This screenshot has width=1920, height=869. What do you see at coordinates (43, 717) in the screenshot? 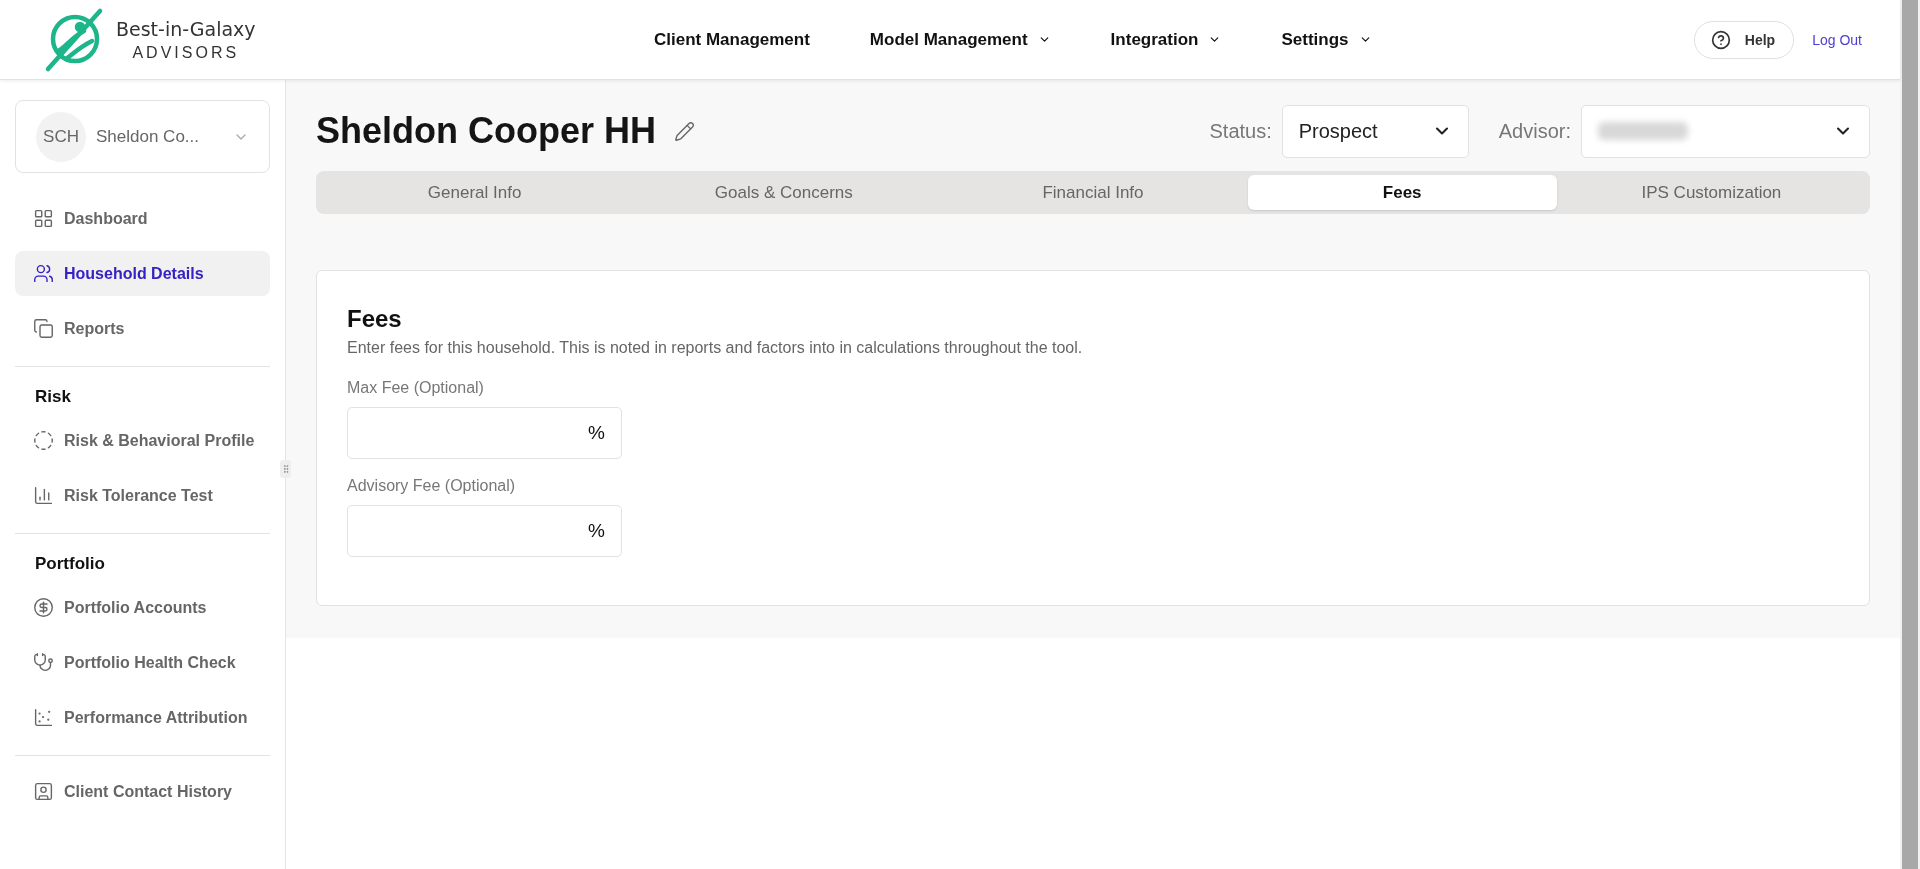
I see `scatter-chart-icon` at bounding box center [43, 717].